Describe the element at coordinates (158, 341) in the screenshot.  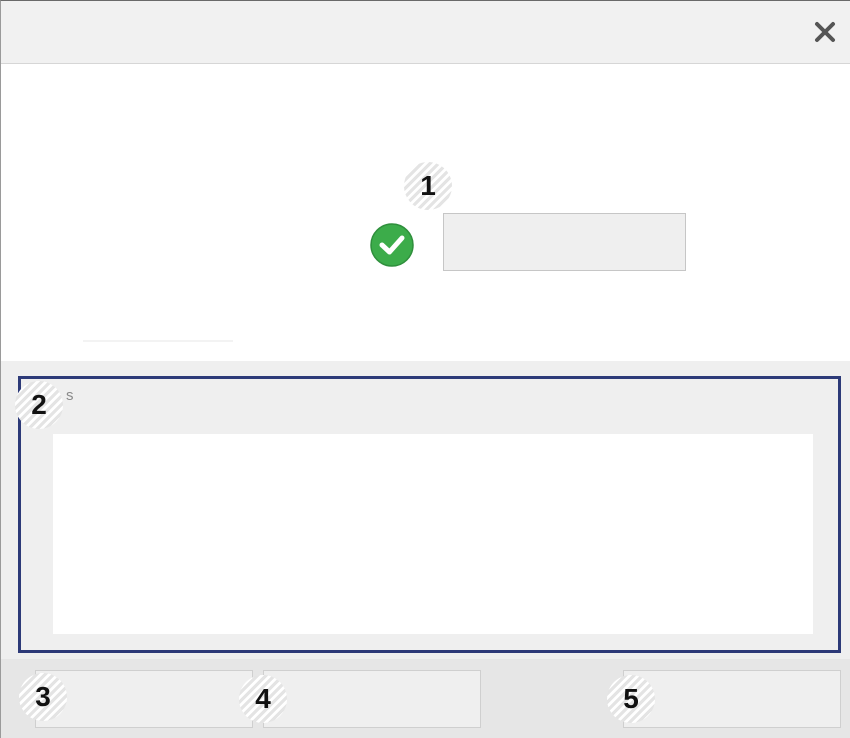
I see `divider` at that location.